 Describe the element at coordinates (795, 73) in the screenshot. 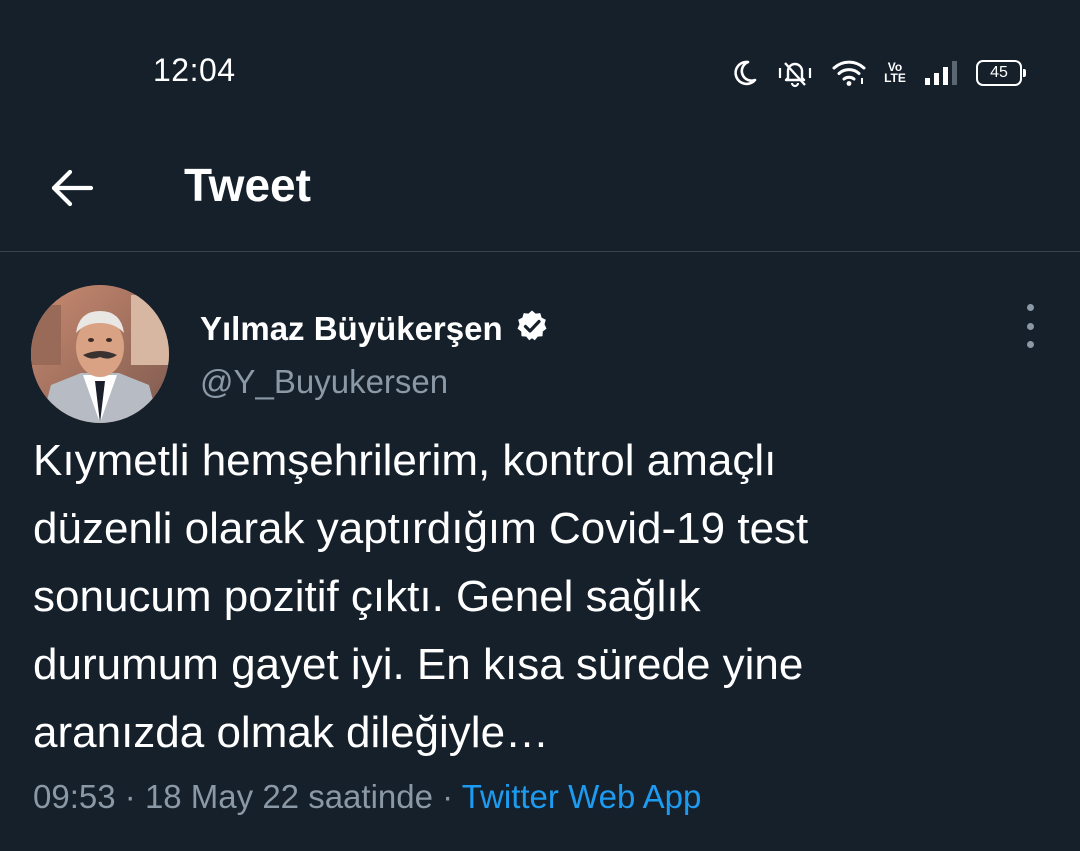

I see `vibrate-icon` at that location.